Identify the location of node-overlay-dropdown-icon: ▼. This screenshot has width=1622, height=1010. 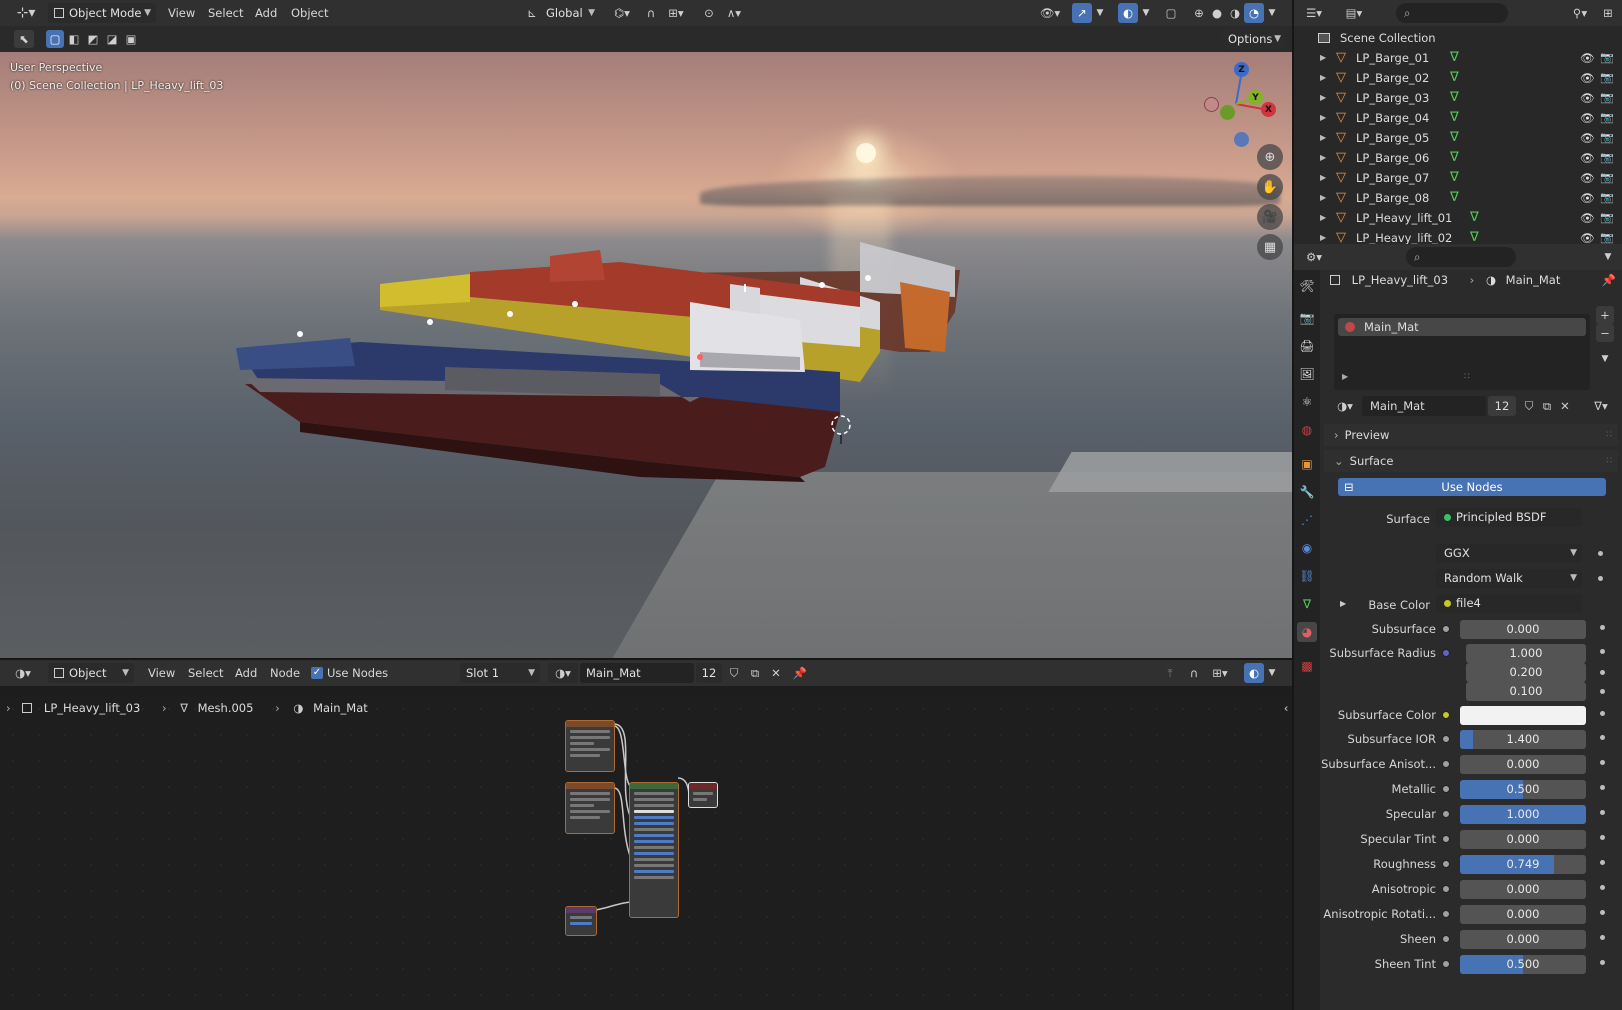
(1272, 673).